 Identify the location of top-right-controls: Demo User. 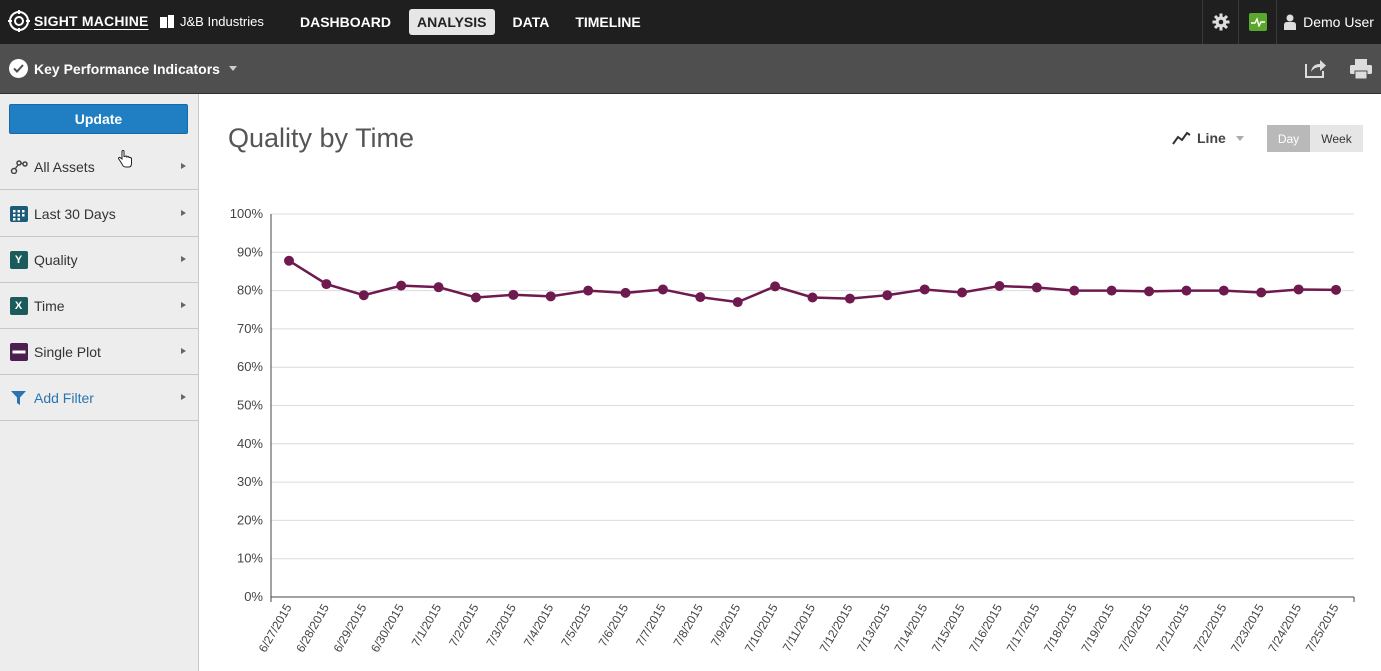
(1291, 22).